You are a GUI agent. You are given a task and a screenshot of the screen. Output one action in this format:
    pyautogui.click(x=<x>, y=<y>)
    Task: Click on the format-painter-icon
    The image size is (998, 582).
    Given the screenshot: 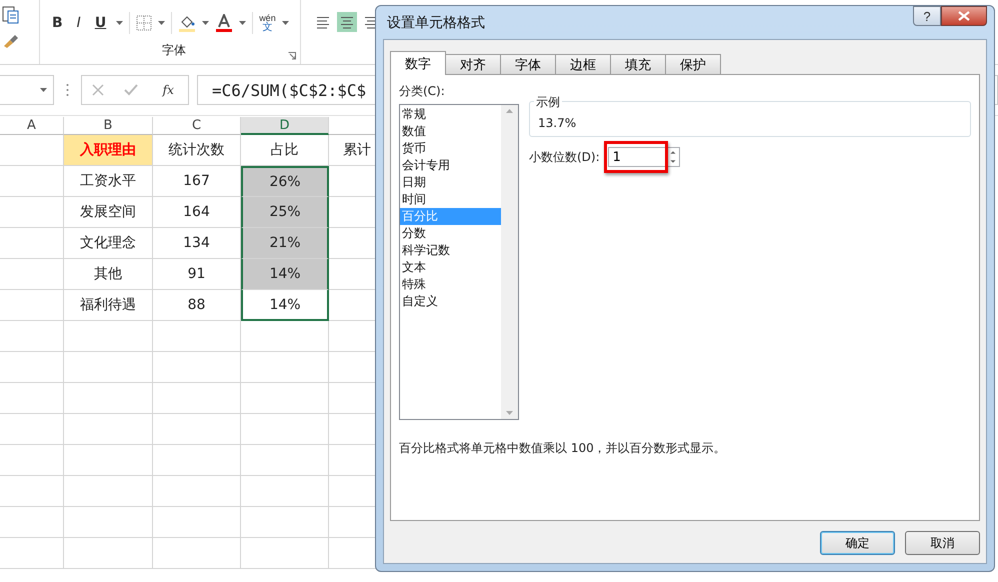 What is the action you would take?
    pyautogui.click(x=11, y=41)
    